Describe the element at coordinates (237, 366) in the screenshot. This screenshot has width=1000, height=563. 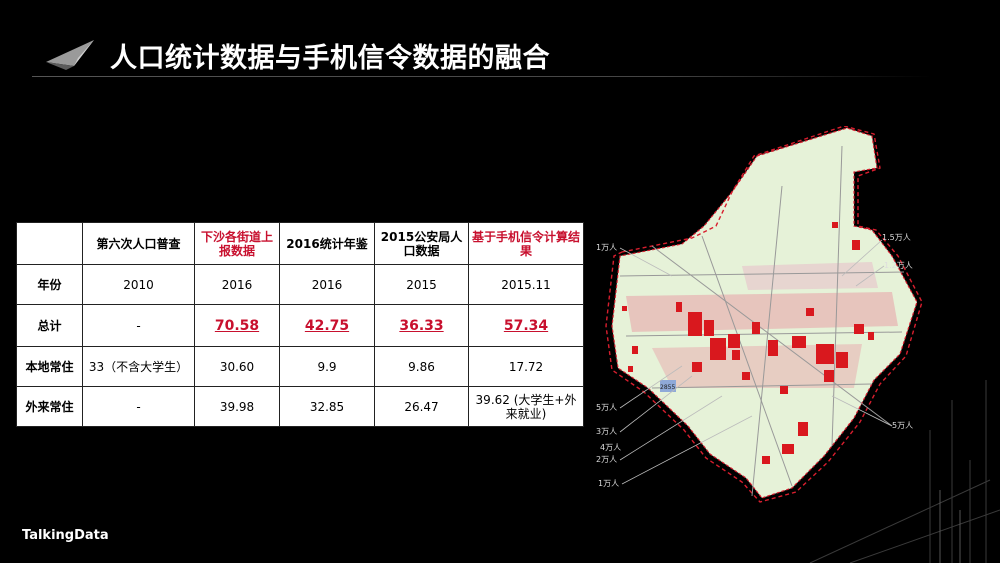
I see `table-cell: 30.60` at that location.